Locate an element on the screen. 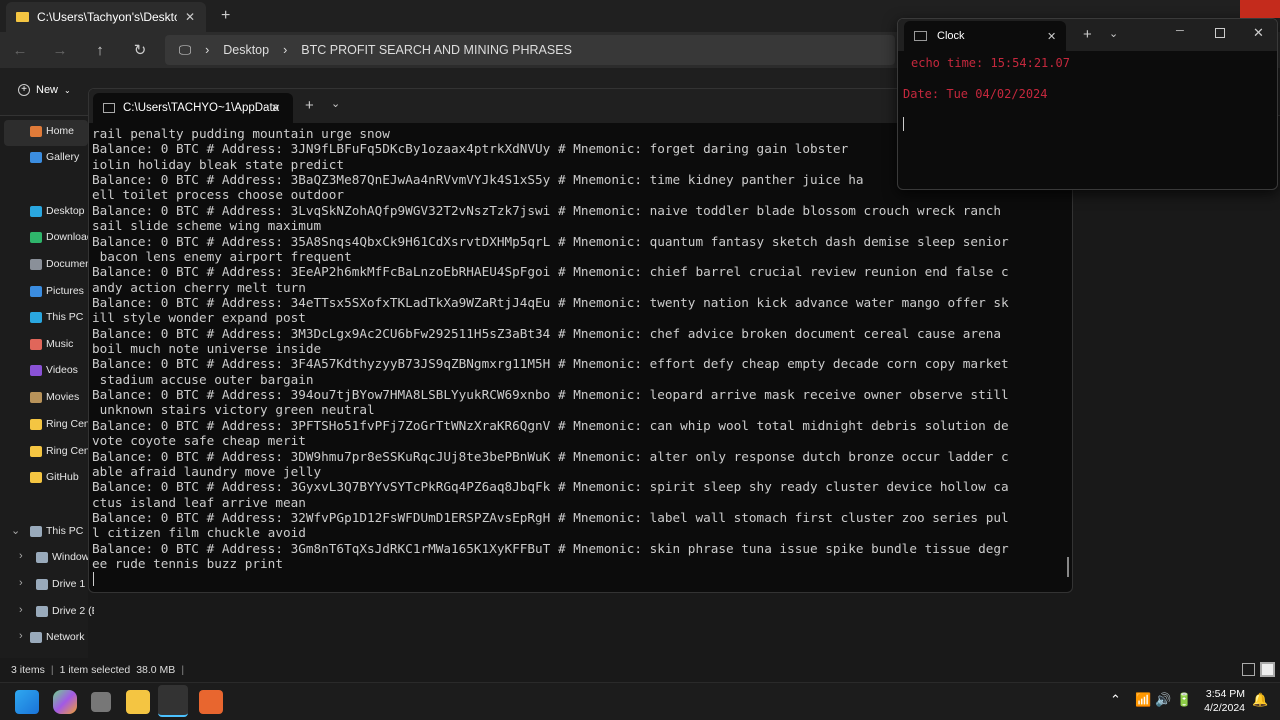  sidebar-item: Pictures is located at coordinates (59, 291).